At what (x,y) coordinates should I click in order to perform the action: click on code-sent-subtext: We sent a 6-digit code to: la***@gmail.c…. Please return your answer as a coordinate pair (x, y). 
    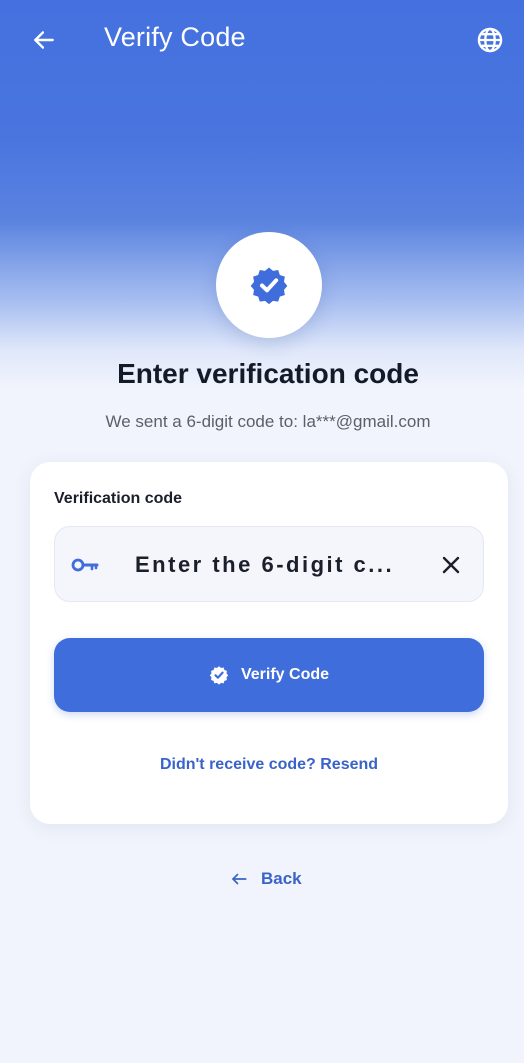
    Looking at the image, I should click on (268, 421).